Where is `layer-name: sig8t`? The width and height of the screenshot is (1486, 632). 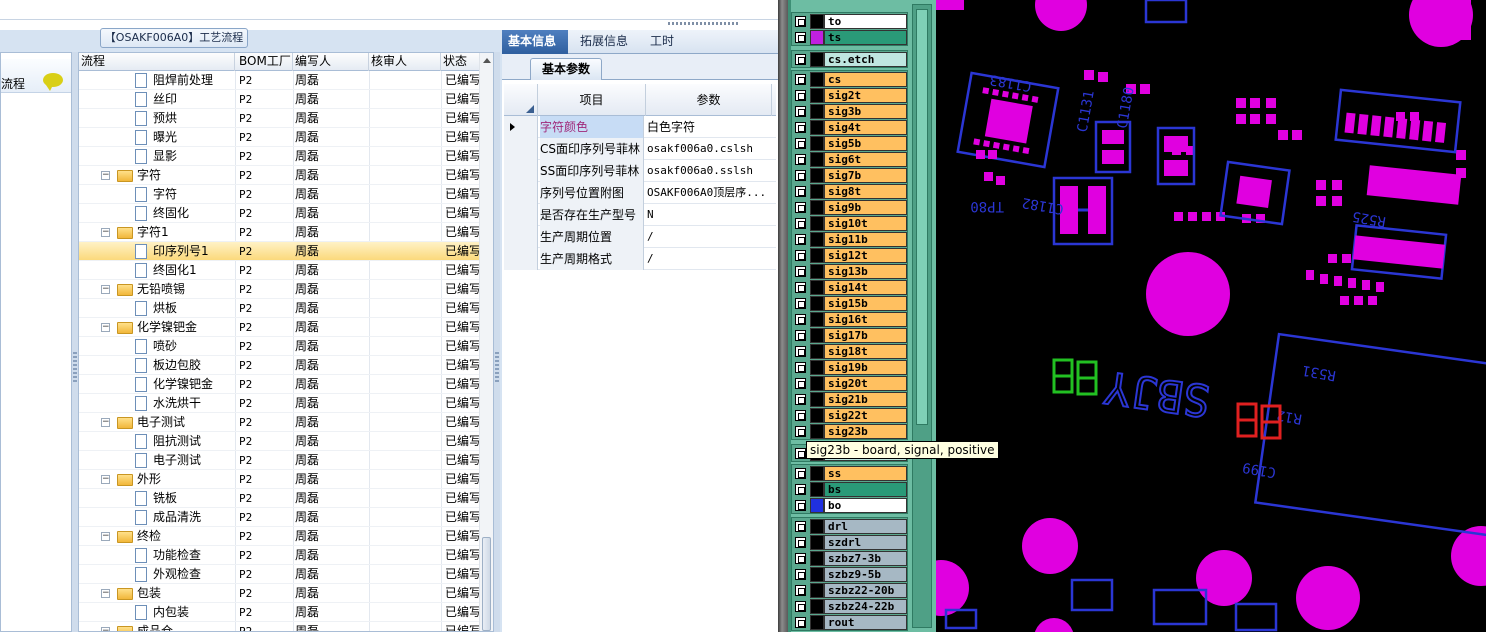 layer-name: sig8t is located at coordinates (865, 191).